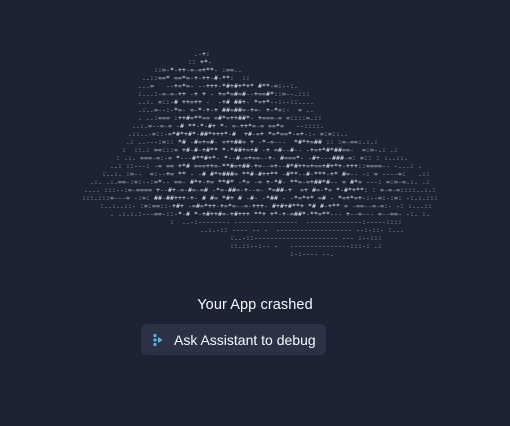 The height and width of the screenshot is (426, 510). Describe the element at coordinates (233, 339) in the screenshot. I see `ask-assistant-debug-button: Ask Assistant to debug` at that location.